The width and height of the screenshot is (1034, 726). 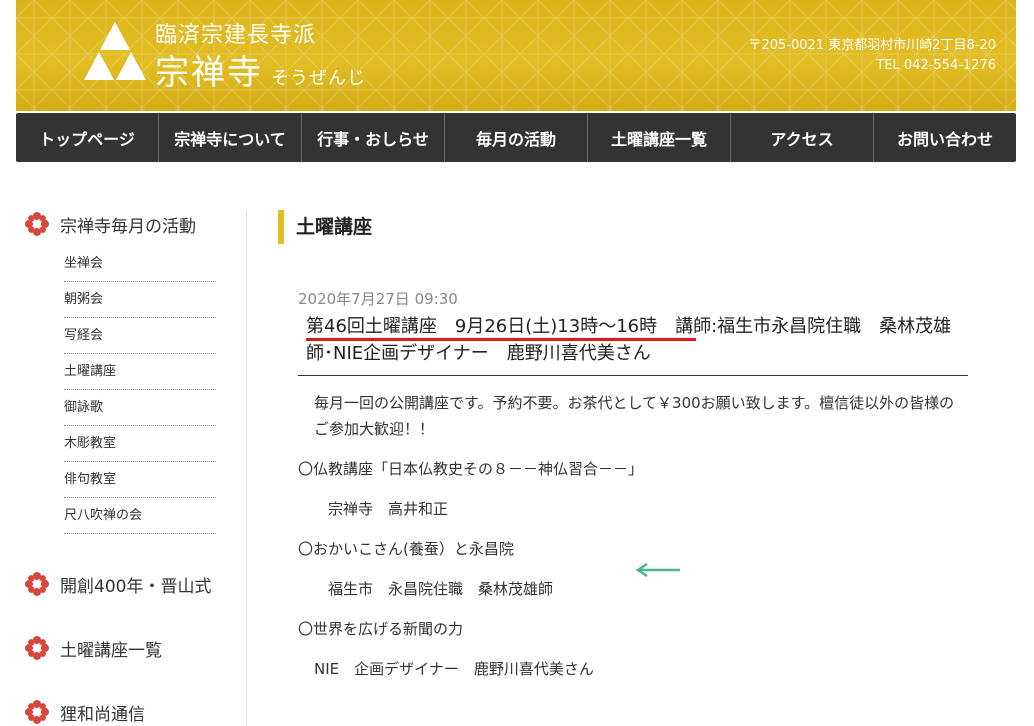 What do you see at coordinates (501, 339) in the screenshot?
I see `red-underline-annotation` at bounding box center [501, 339].